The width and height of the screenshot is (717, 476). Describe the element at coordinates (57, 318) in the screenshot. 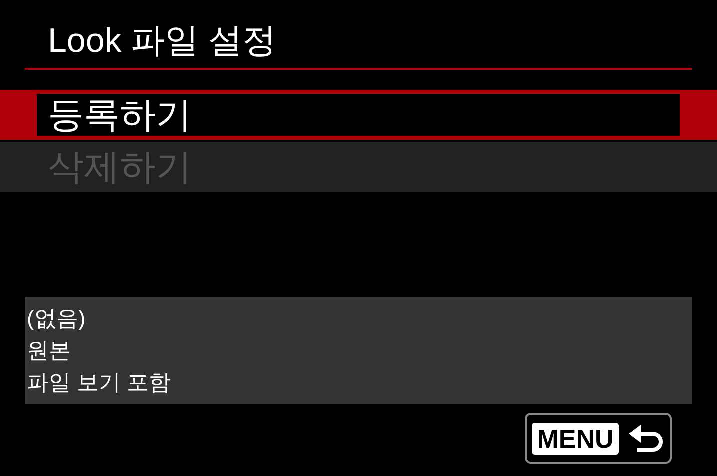

I see `info-line: (없음)` at that location.